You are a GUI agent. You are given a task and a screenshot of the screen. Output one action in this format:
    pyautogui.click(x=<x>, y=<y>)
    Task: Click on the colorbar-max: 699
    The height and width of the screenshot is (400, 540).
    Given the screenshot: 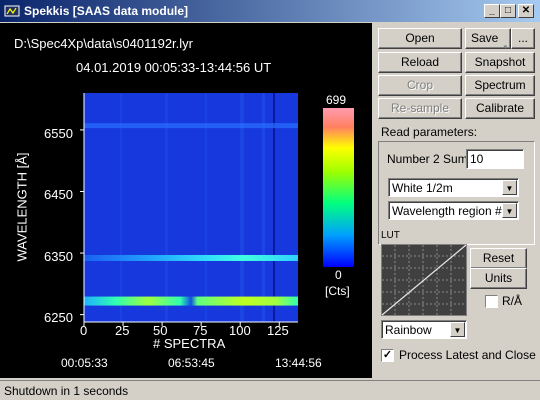 What is the action you would take?
    pyautogui.click(x=336, y=100)
    